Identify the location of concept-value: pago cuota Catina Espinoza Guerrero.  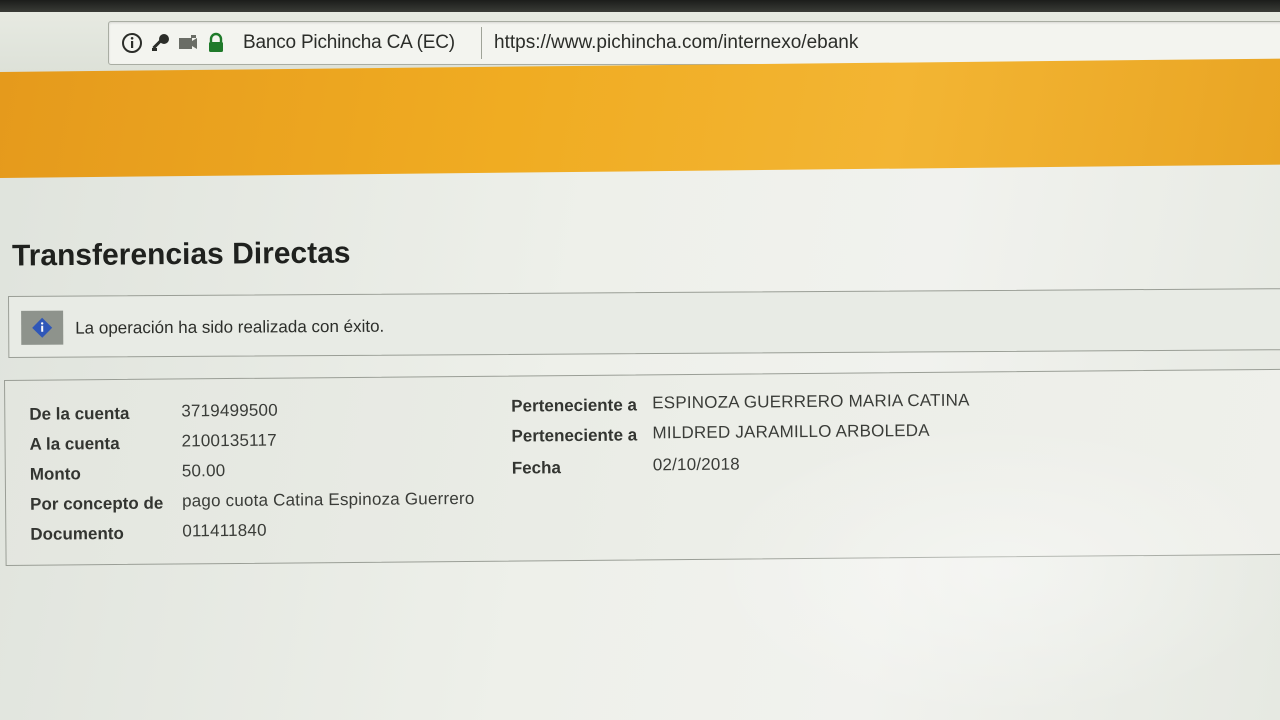
(328, 499).